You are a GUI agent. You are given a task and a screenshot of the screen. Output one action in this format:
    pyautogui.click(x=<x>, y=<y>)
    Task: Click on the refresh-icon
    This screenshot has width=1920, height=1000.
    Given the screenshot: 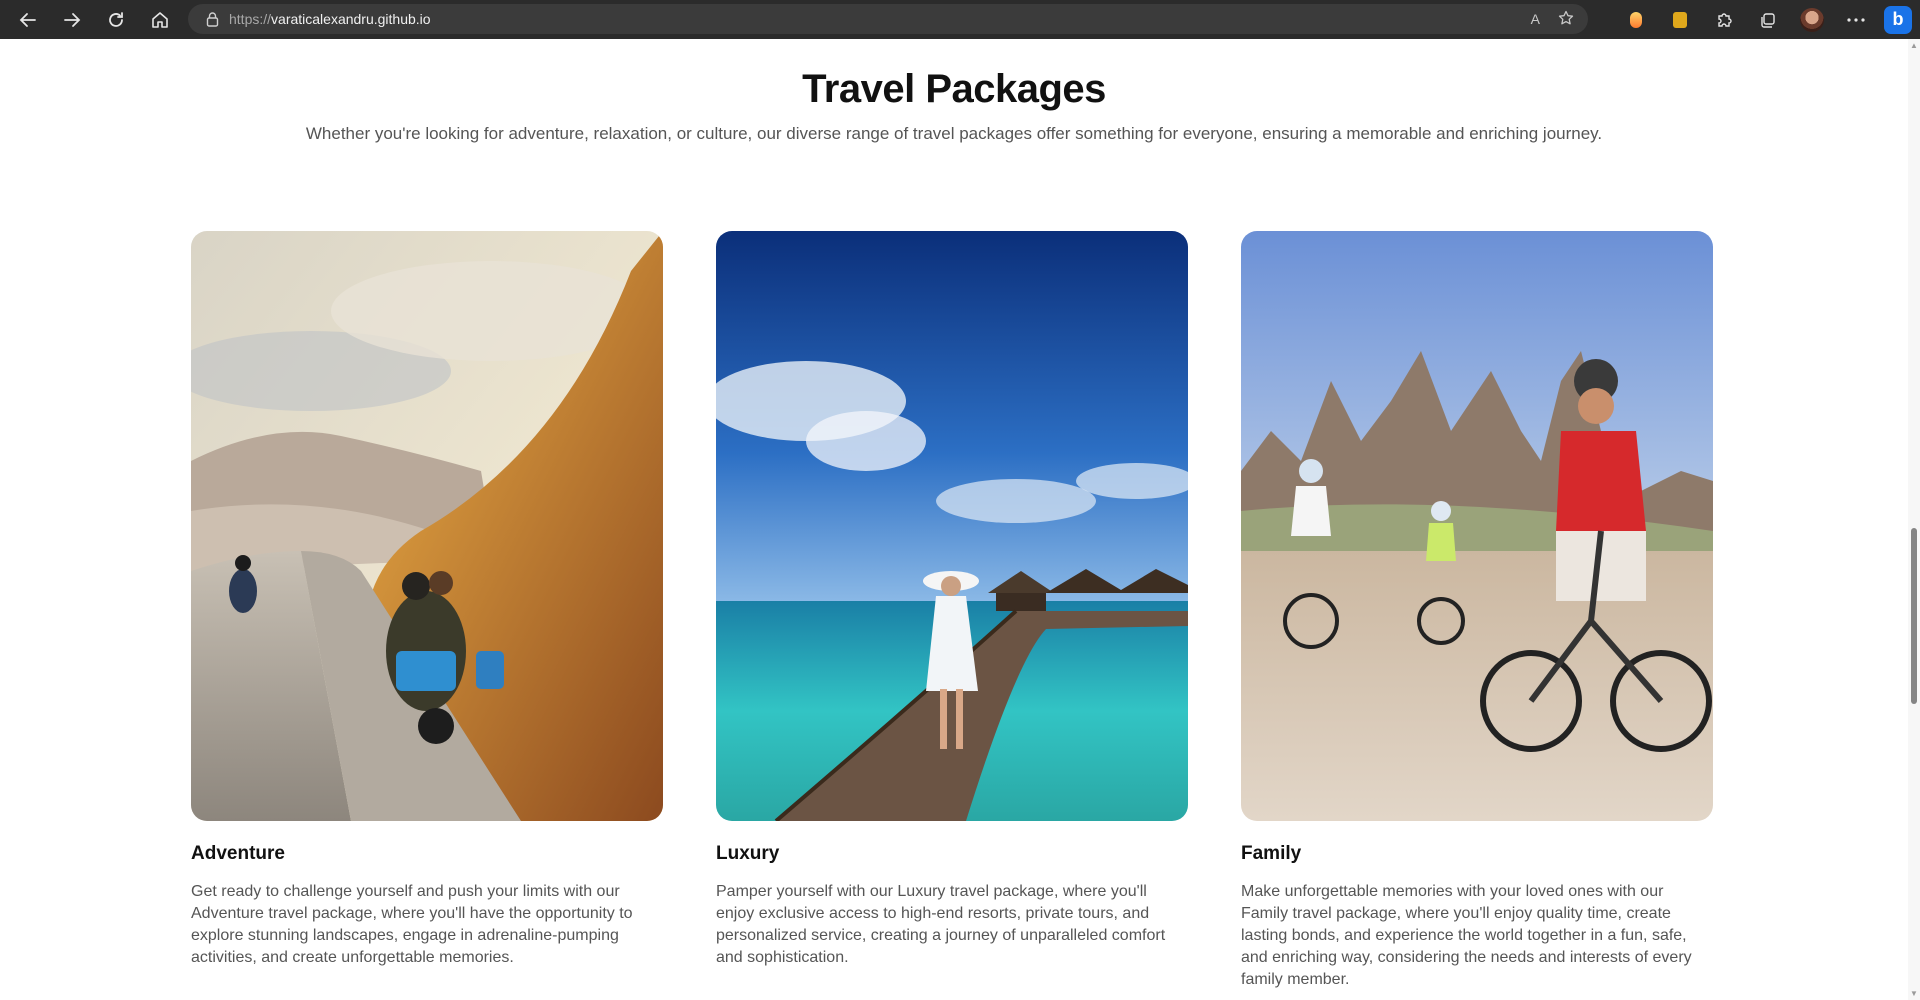 What is the action you would take?
    pyautogui.click(x=116, y=19)
    